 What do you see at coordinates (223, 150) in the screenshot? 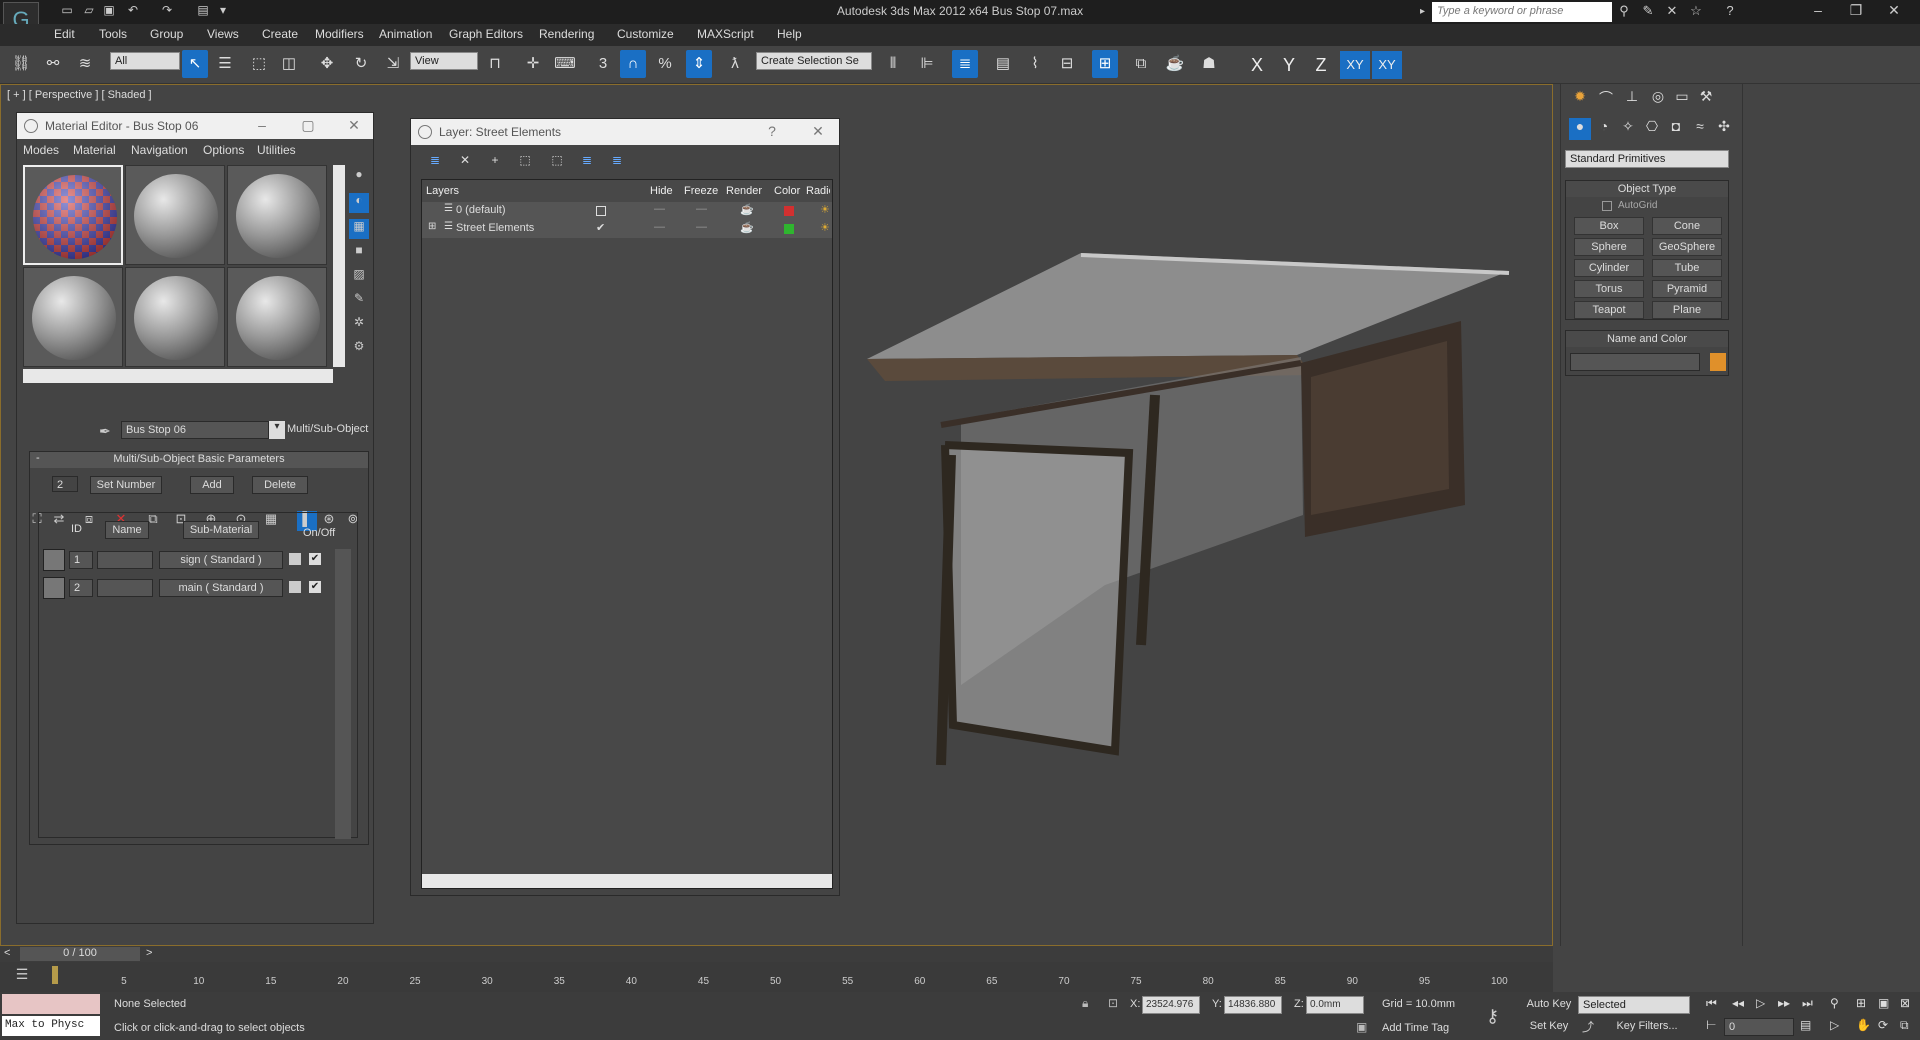
I see `mat-menu-options: Options` at bounding box center [223, 150].